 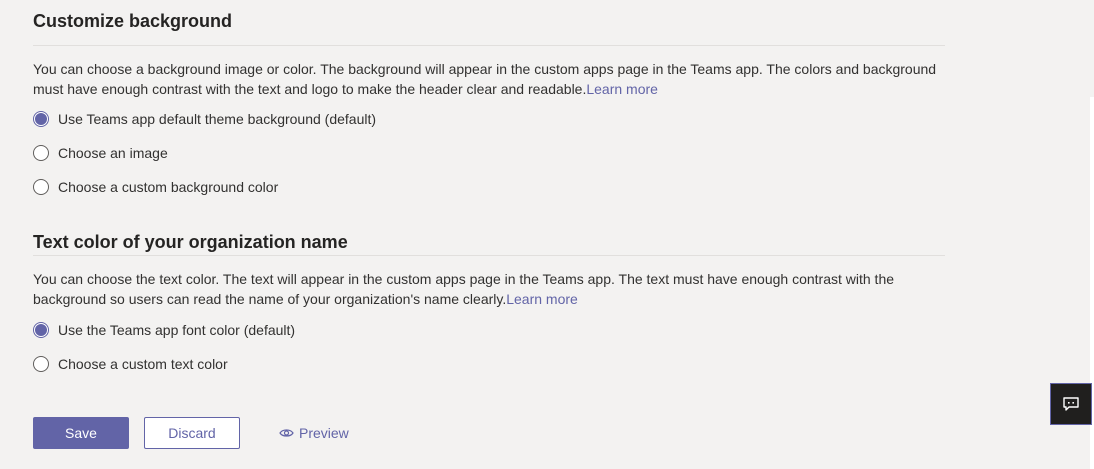 I want to click on preview-button: Preview, so click(x=319, y=433).